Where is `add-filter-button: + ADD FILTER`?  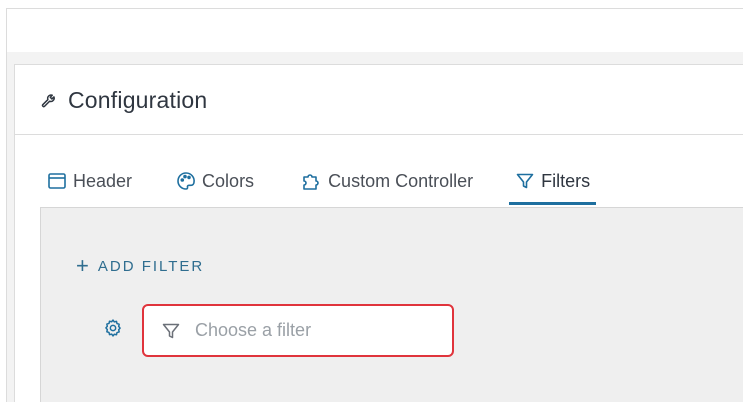 add-filter-button: + ADD FILTER is located at coordinates (140, 266).